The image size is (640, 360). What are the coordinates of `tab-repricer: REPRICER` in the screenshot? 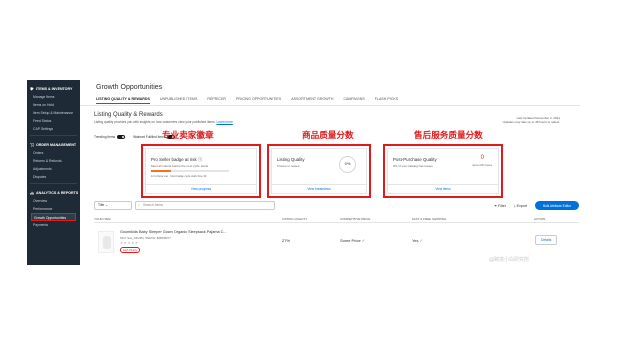 It's located at (216, 100).